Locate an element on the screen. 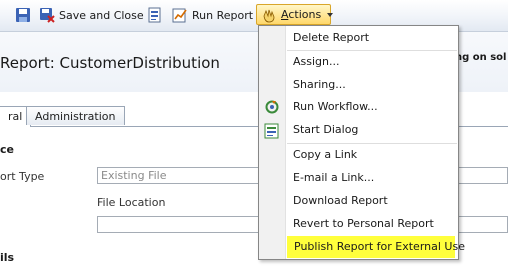 The height and width of the screenshot is (269, 508). report-type-field: Existing File is located at coordinates (182, 175).